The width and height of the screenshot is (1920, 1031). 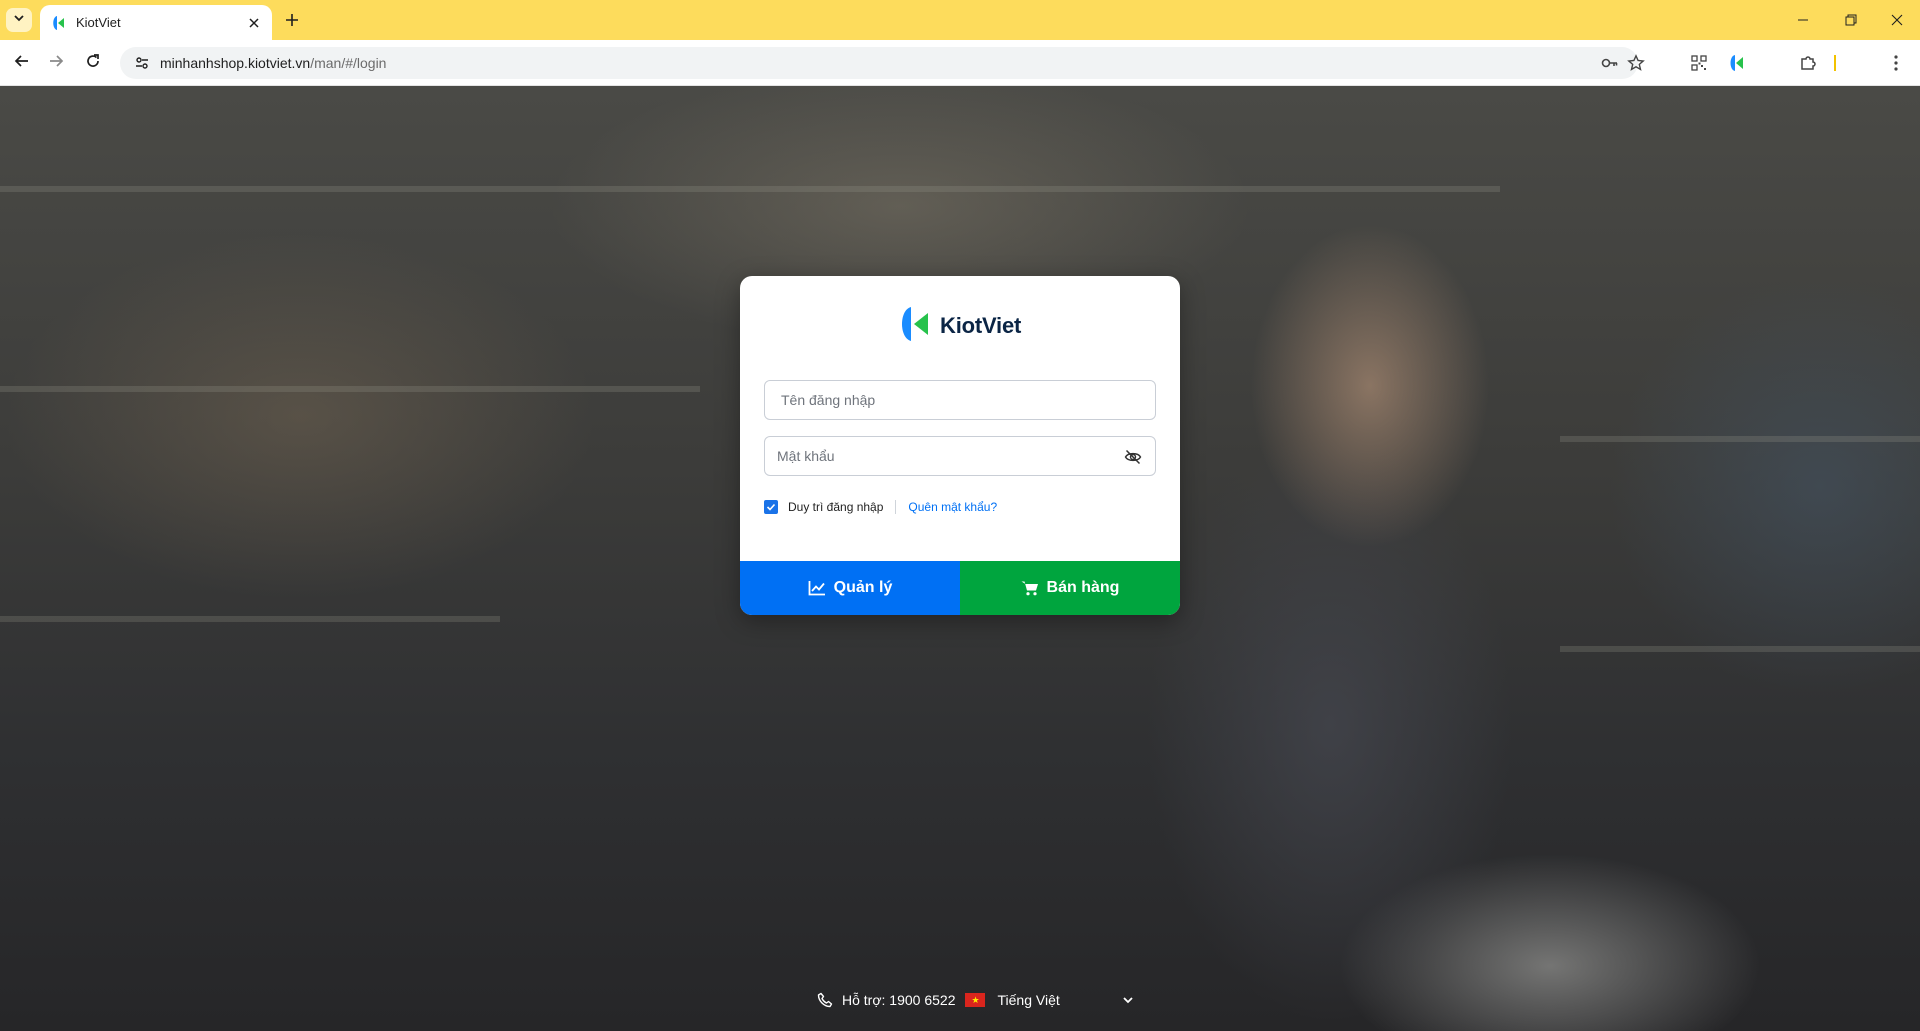 What do you see at coordinates (882, 63) in the screenshot?
I see `address-bar: minhanhshop.kiotviet.vn/man/#/login` at bounding box center [882, 63].